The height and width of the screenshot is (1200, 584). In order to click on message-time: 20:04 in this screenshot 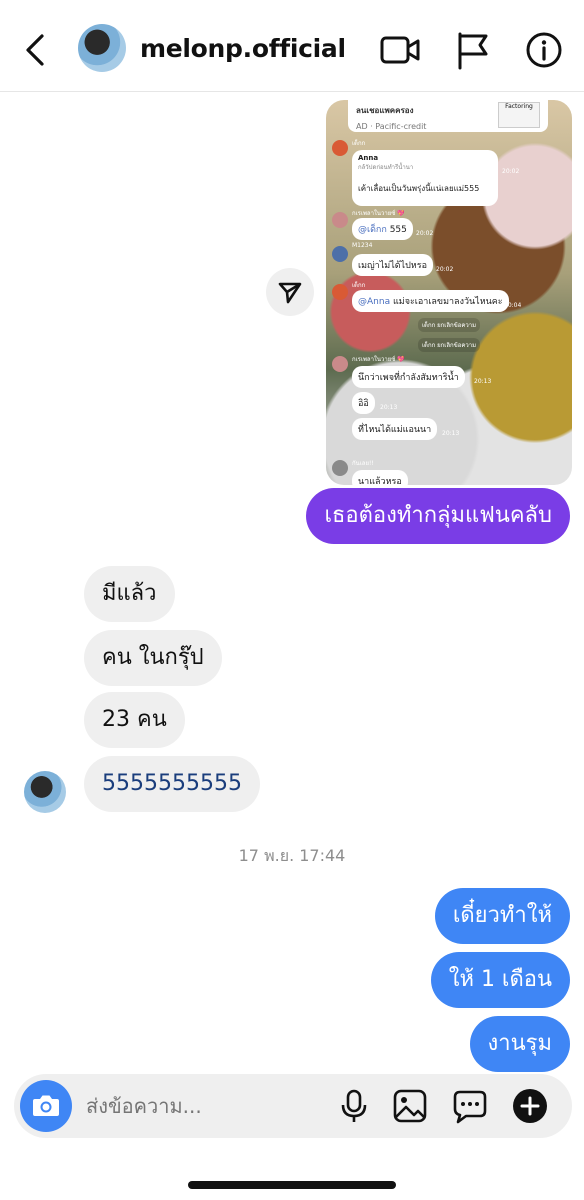, I will do `click(513, 305)`.